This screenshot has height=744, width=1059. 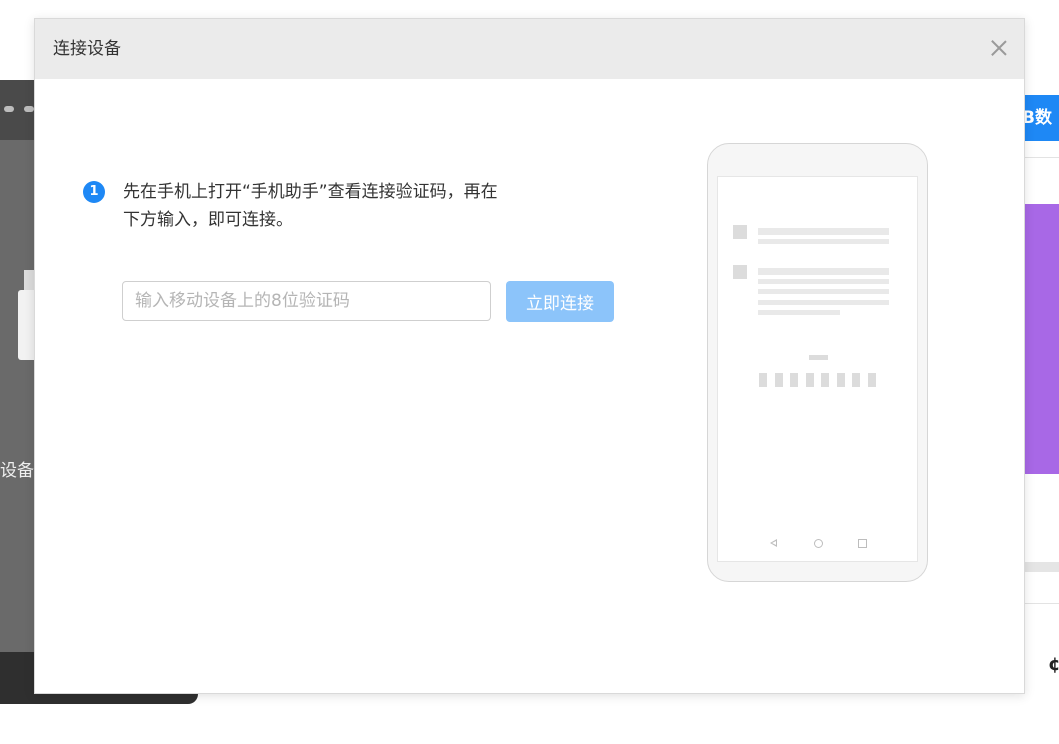 What do you see at coordinates (310, 192) in the screenshot?
I see `step-instruction-line: 先在手机上打开“手机助手”查看连接验证码，再在` at bounding box center [310, 192].